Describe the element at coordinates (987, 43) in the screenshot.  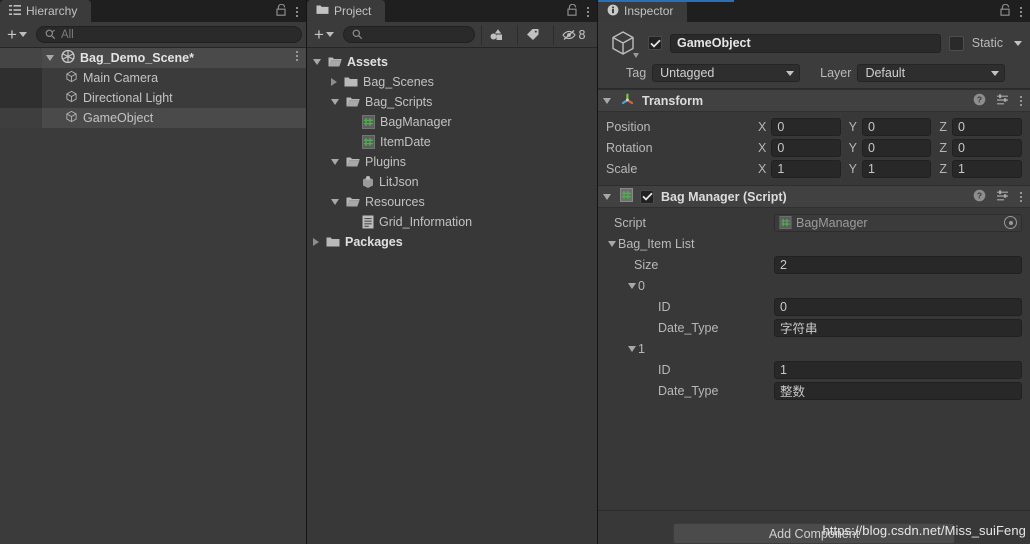
I see `static-label: Static` at that location.